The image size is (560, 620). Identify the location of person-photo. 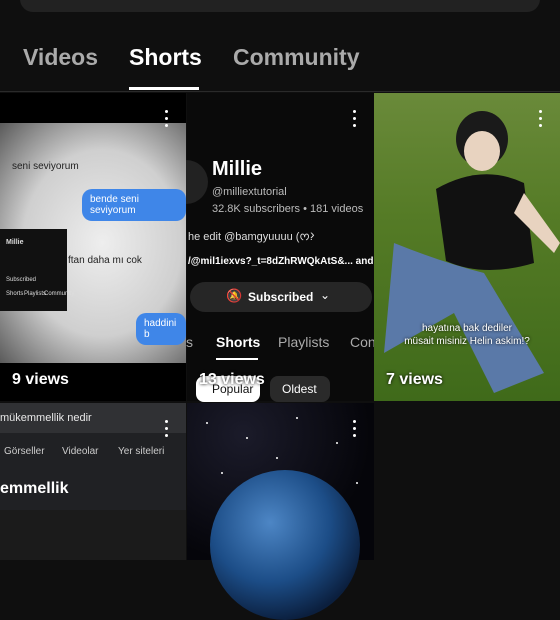
(472, 252).